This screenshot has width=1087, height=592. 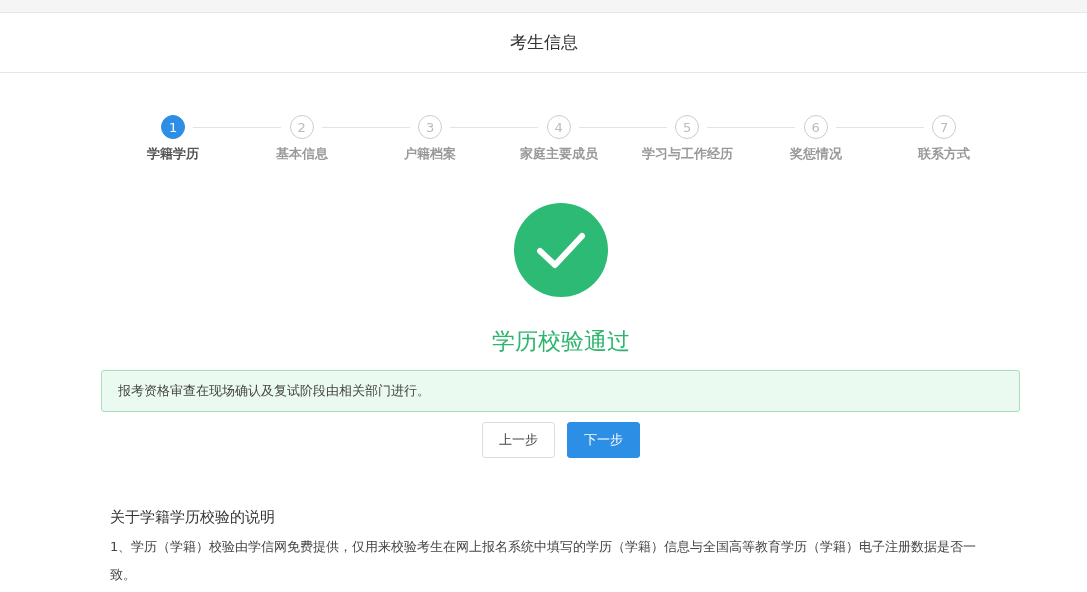 I want to click on step-label: 奖惩情况, so click(x=815, y=154).